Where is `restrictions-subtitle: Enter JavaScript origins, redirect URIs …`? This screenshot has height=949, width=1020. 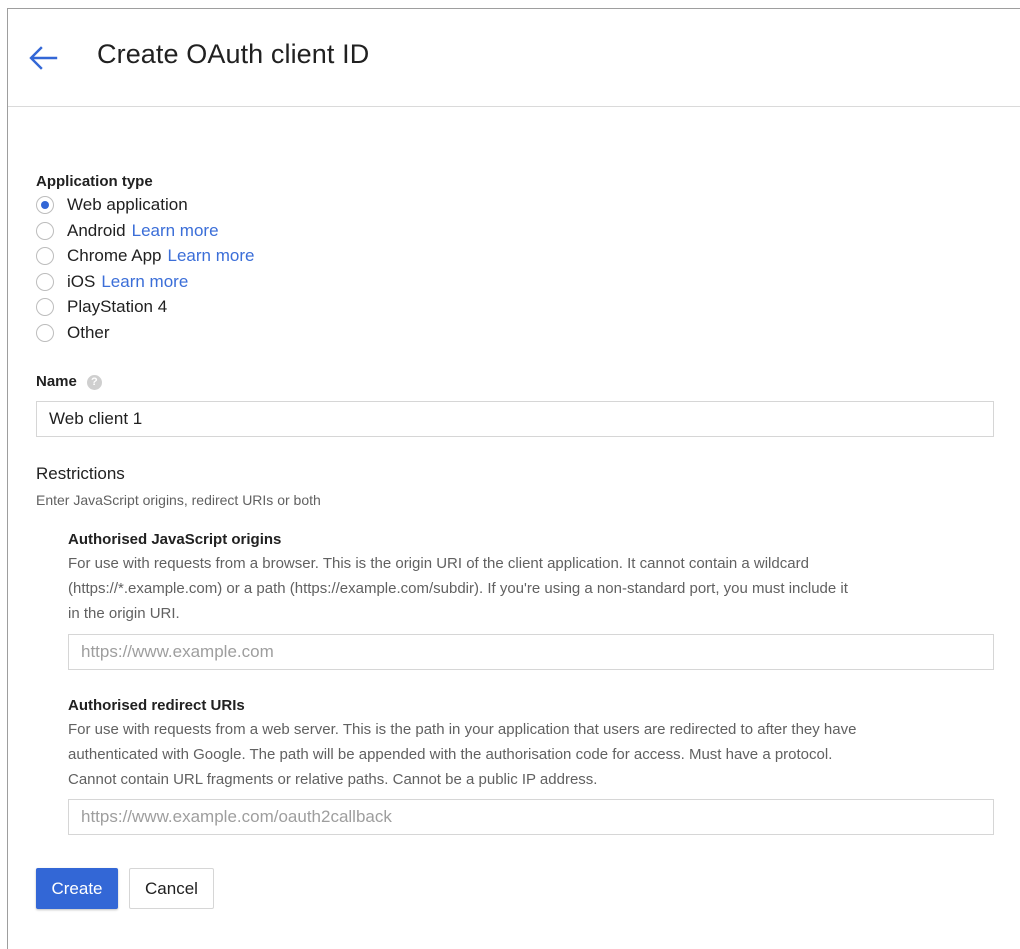 restrictions-subtitle: Enter JavaScript origins, redirect URIs … is located at coordinates (178, 500).